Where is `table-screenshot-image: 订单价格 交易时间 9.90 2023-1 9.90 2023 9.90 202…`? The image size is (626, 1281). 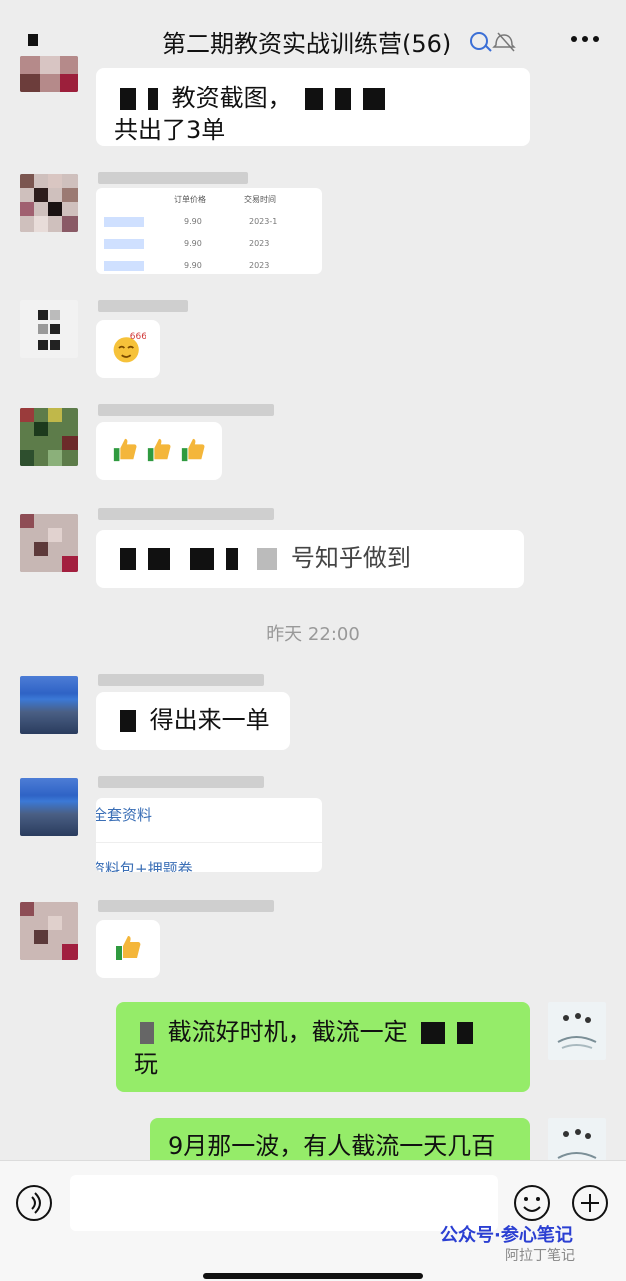
table-screenshot-image: 订单价格 交易时间 9.90 2023-1 9.90 2023 9.90 202… is located at coordinates (209, 231).